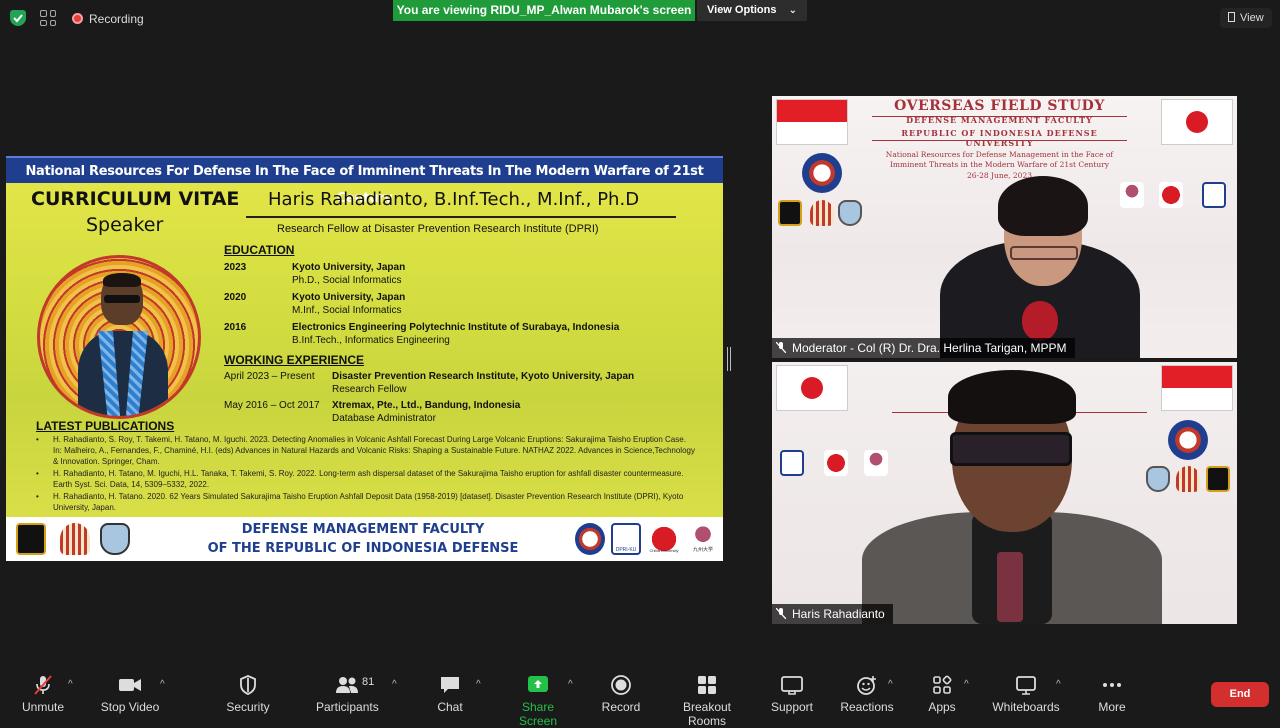  Describe the element at coordinates (876, 463) in the screenshot. I see `kyushu-logo-icon` at that location.